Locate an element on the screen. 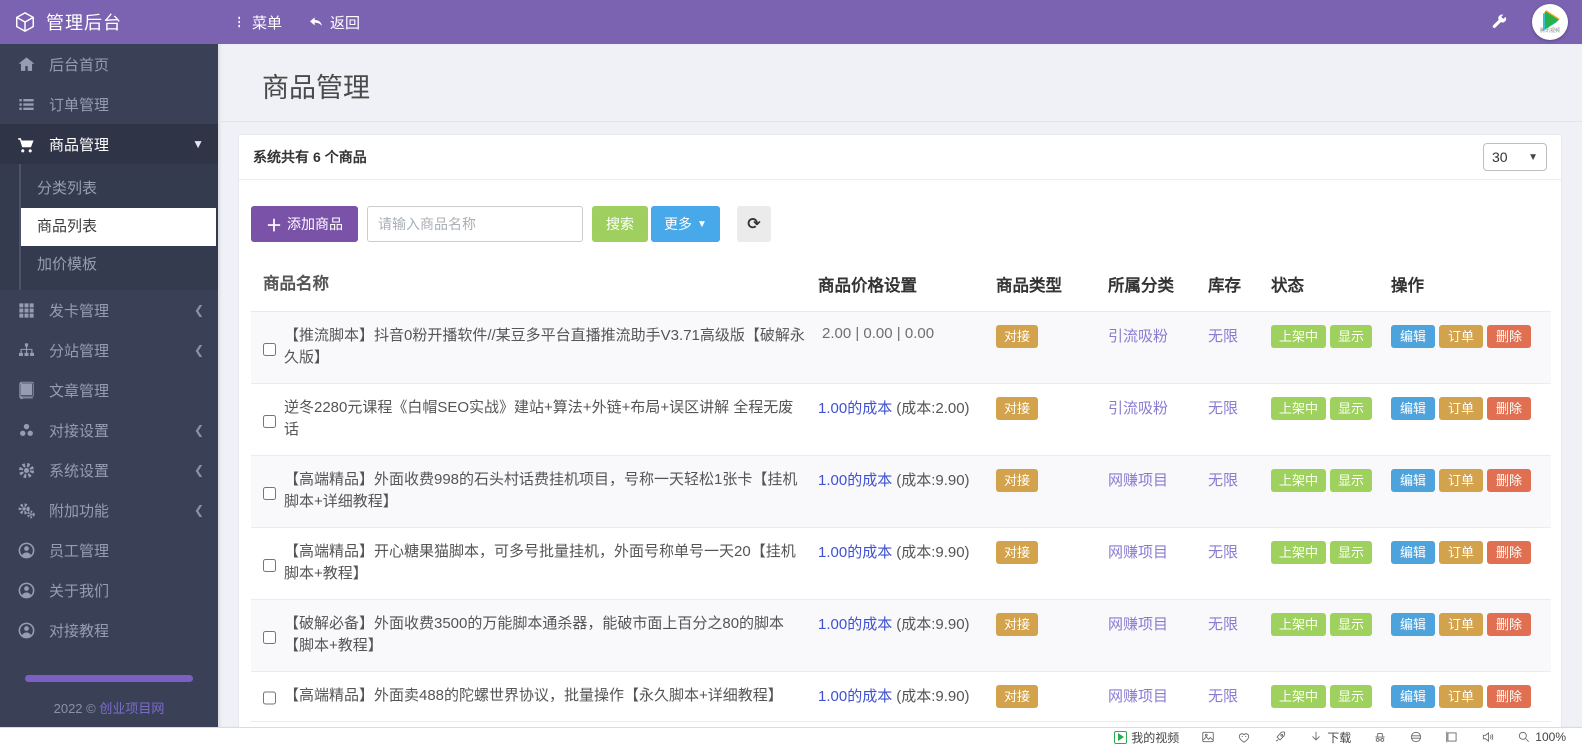  sidebar-item-category-list: 分类列表 is located at coordinates (109, 189).